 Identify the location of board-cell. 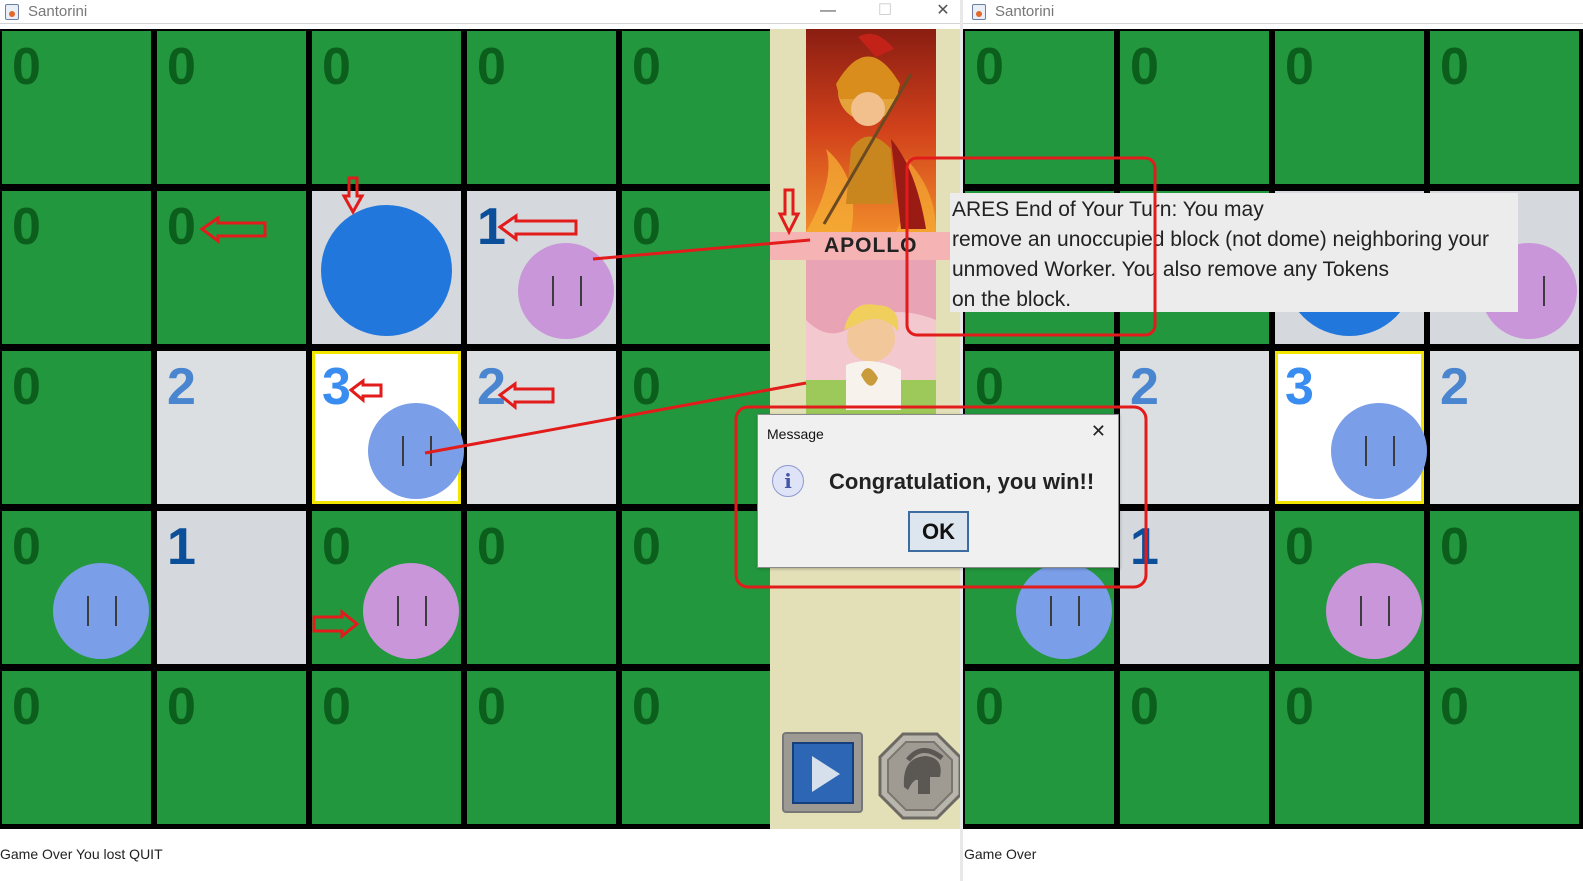
(386, 267).